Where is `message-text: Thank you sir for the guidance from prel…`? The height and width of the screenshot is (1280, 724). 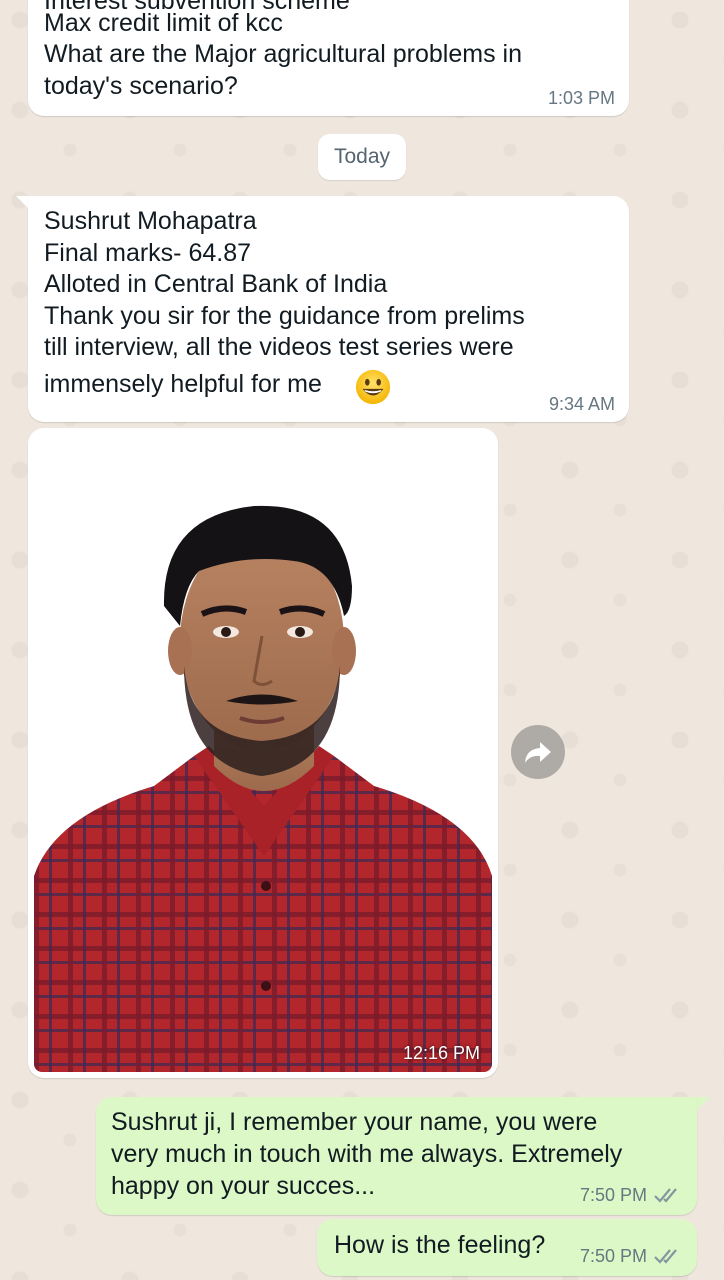 message-text: Thank you sir for the guidance from prel… is located at coordinates (284, 316).